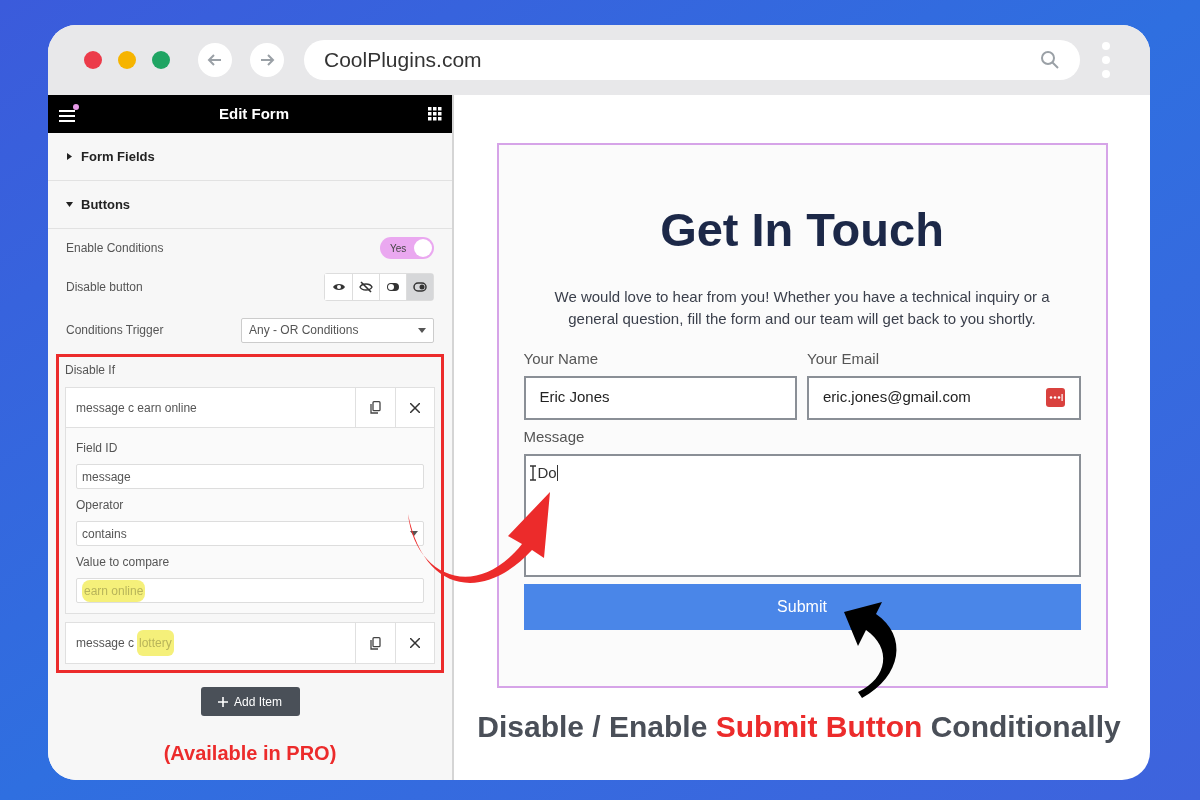 This screenshot has height=800, width=1200. What do you see at coordinates (250, 753) in the screenshot?
I see `pro-note: (Available in PRO)` at bounding box center [250, 753].